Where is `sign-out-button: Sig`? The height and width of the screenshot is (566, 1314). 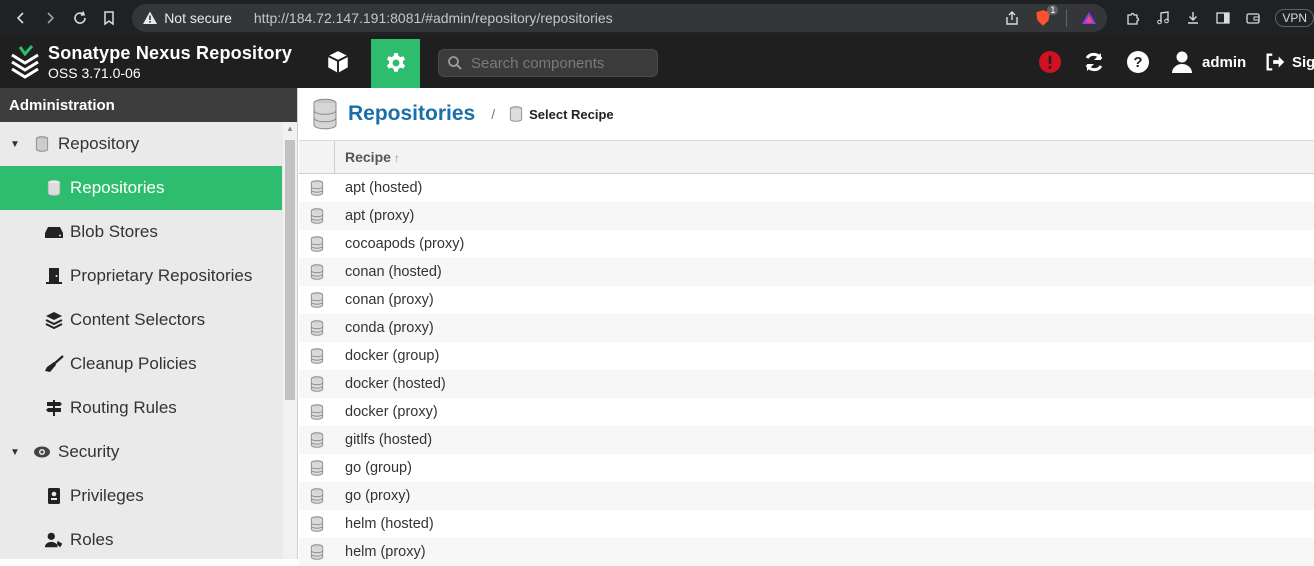
sign-out-button: Sig is located at coordinates (1289, 62).